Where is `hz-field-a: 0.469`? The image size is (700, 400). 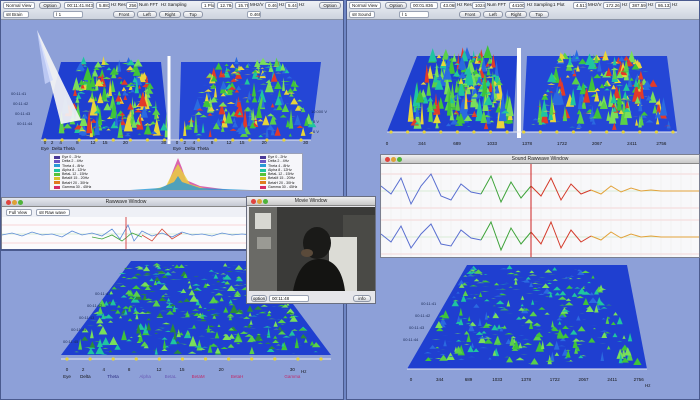
hz-field-a: 0.469 is located at coordinates (271, 5).